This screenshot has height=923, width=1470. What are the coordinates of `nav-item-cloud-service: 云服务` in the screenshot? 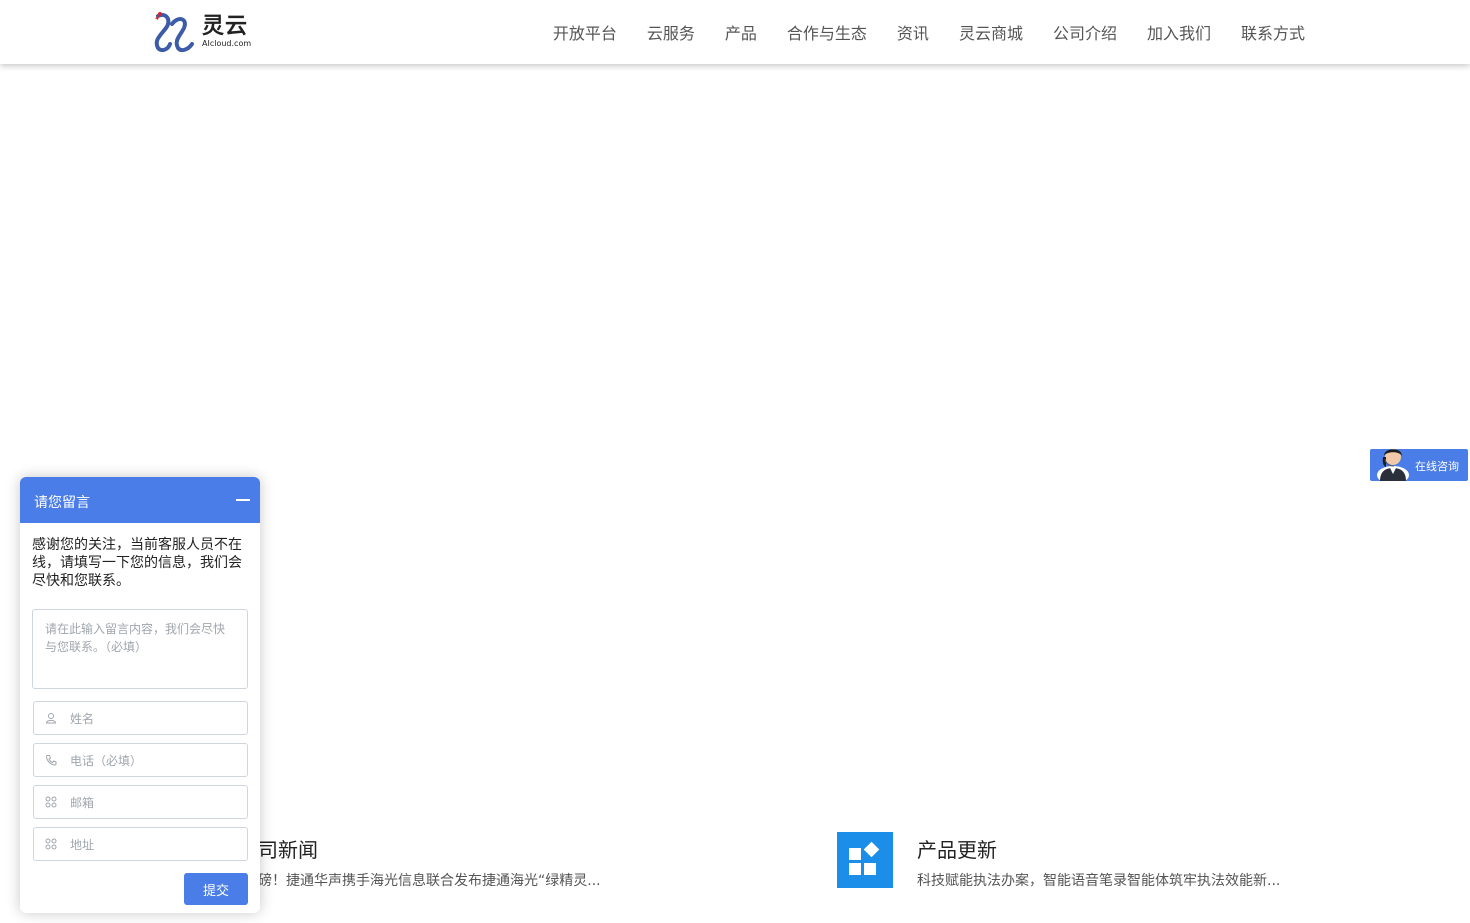 It's located at (671, 32).